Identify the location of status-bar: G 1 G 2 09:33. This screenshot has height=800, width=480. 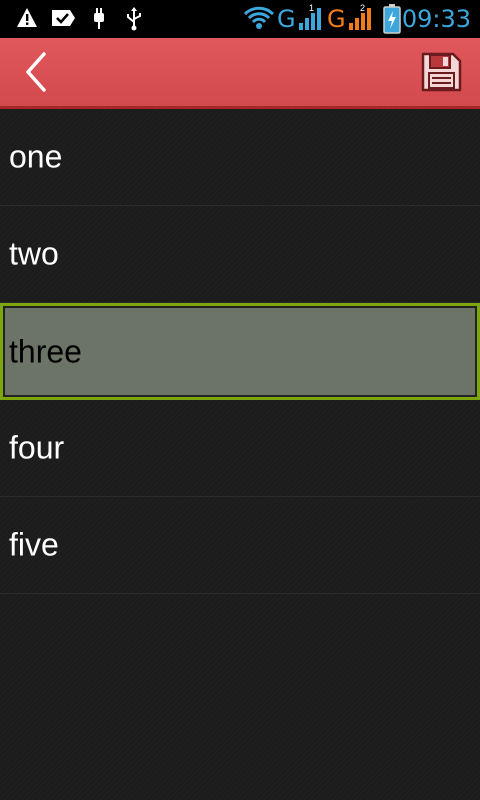
(240, 19).